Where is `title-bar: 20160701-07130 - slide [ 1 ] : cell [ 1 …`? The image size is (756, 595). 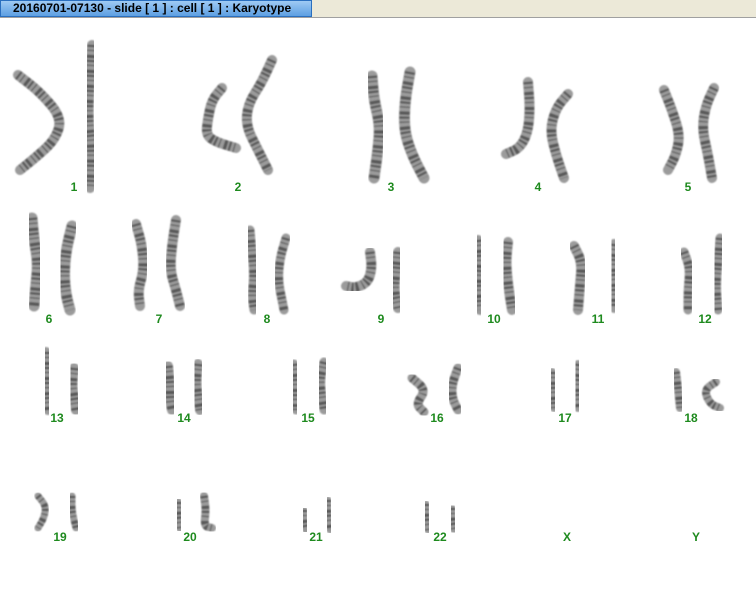 title-bar: 20160701-07130 - slide [ 1 ] : cell [ 1 … is located at coordinates (378, 9).